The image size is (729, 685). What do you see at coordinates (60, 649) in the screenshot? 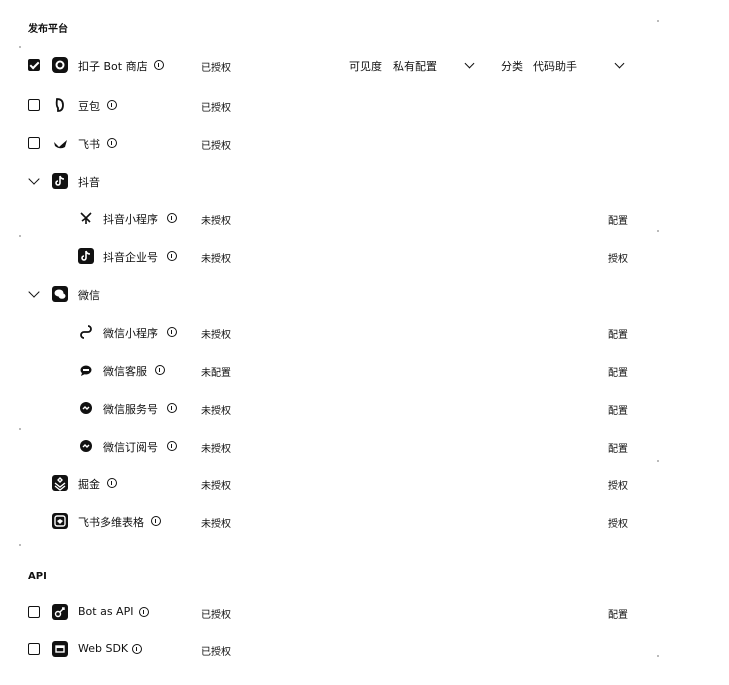
I see `web-sdk-icon` at bounding box center [60, 649].